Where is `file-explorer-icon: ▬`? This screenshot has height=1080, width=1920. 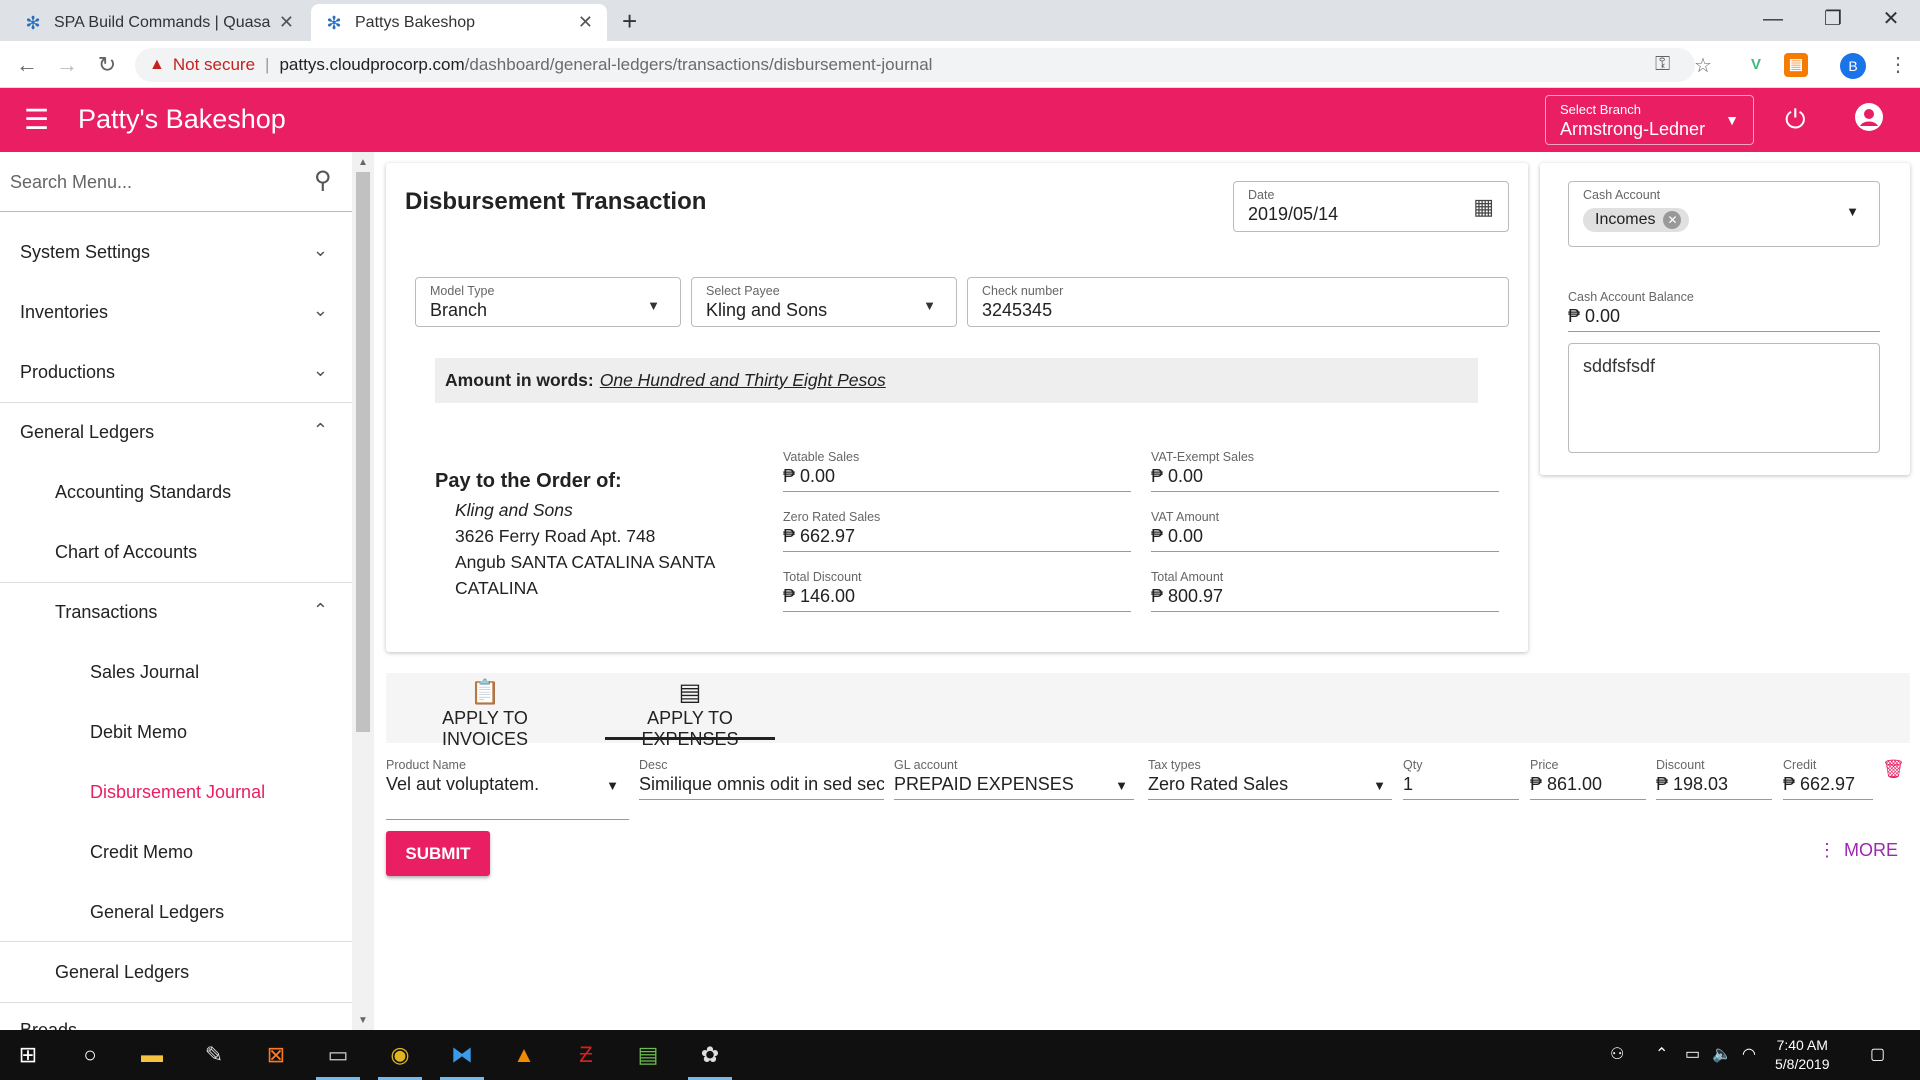 file-explorer-icon: ▬ is located at coordinates (152, 1055).